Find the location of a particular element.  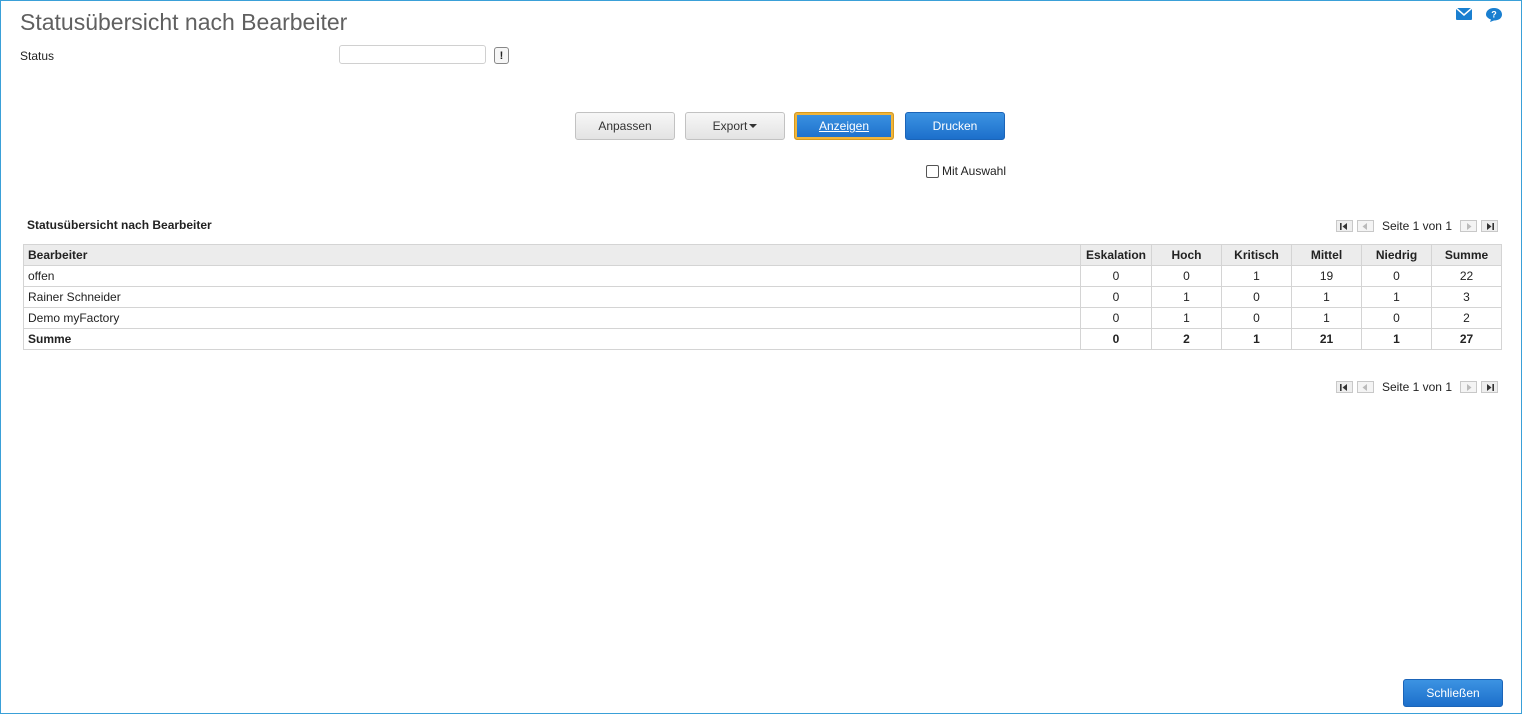

drucken-button: Drucken is located at coordinates (955, 126).